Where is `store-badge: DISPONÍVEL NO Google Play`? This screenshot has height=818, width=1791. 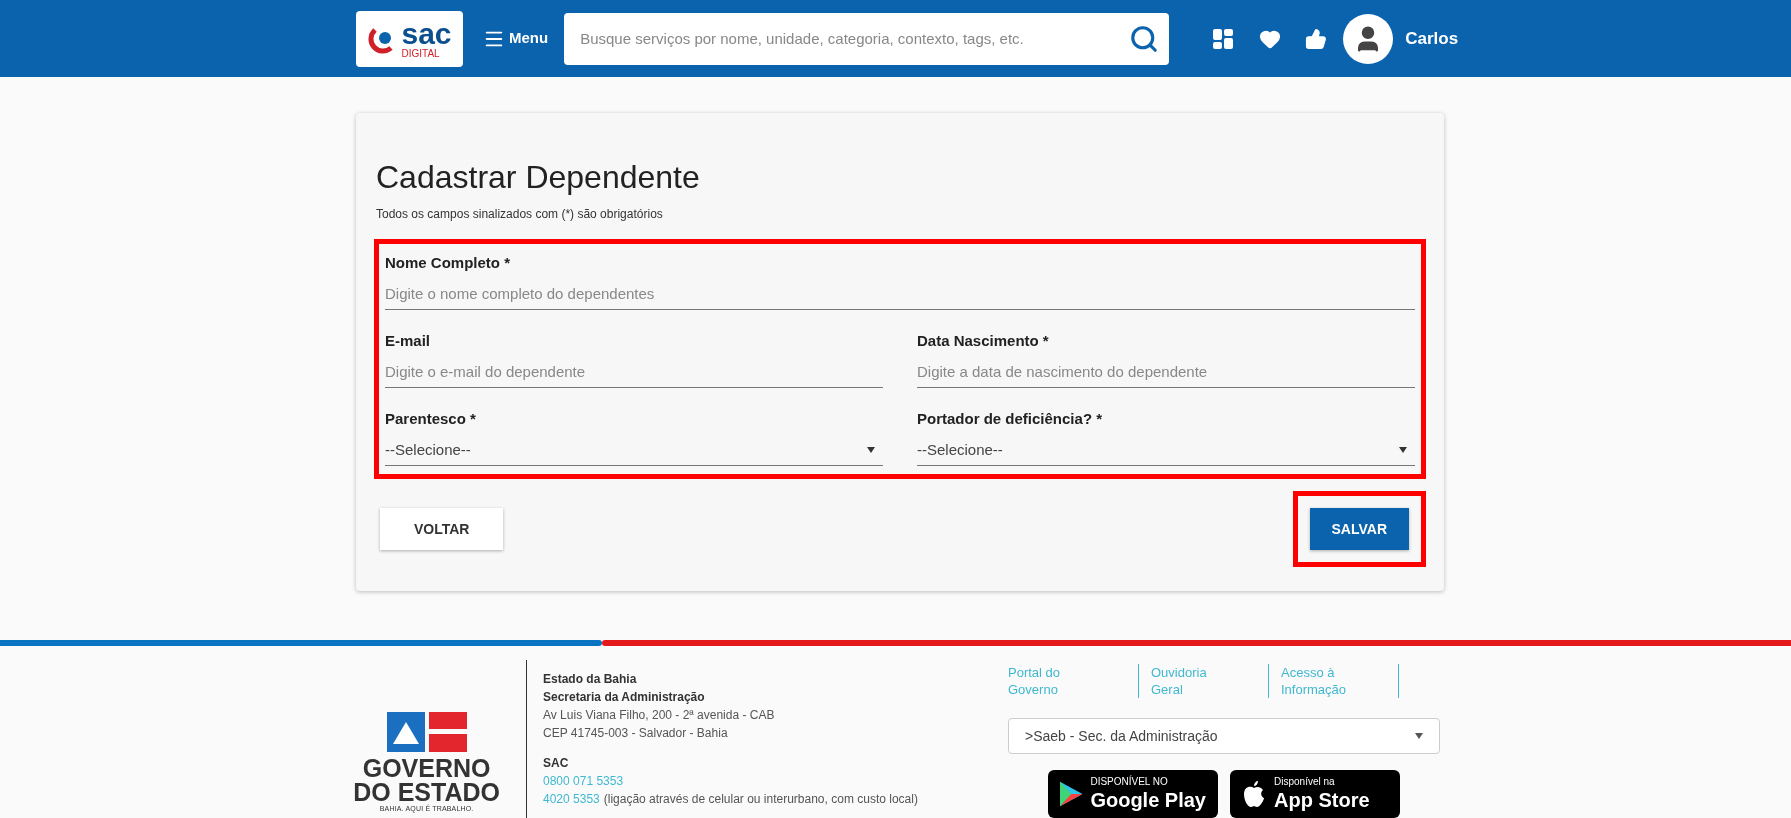
store-badge: DISPONÍVEL NO Google Play is located at coordinates (1133, 794).